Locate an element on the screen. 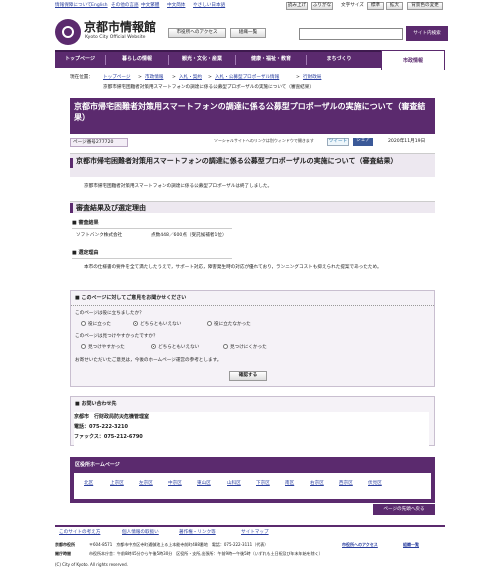 Image resolution: width=500 pixels, height=577 pixels. nav-item-town: まちづくり is located at coordinates (339, 59).